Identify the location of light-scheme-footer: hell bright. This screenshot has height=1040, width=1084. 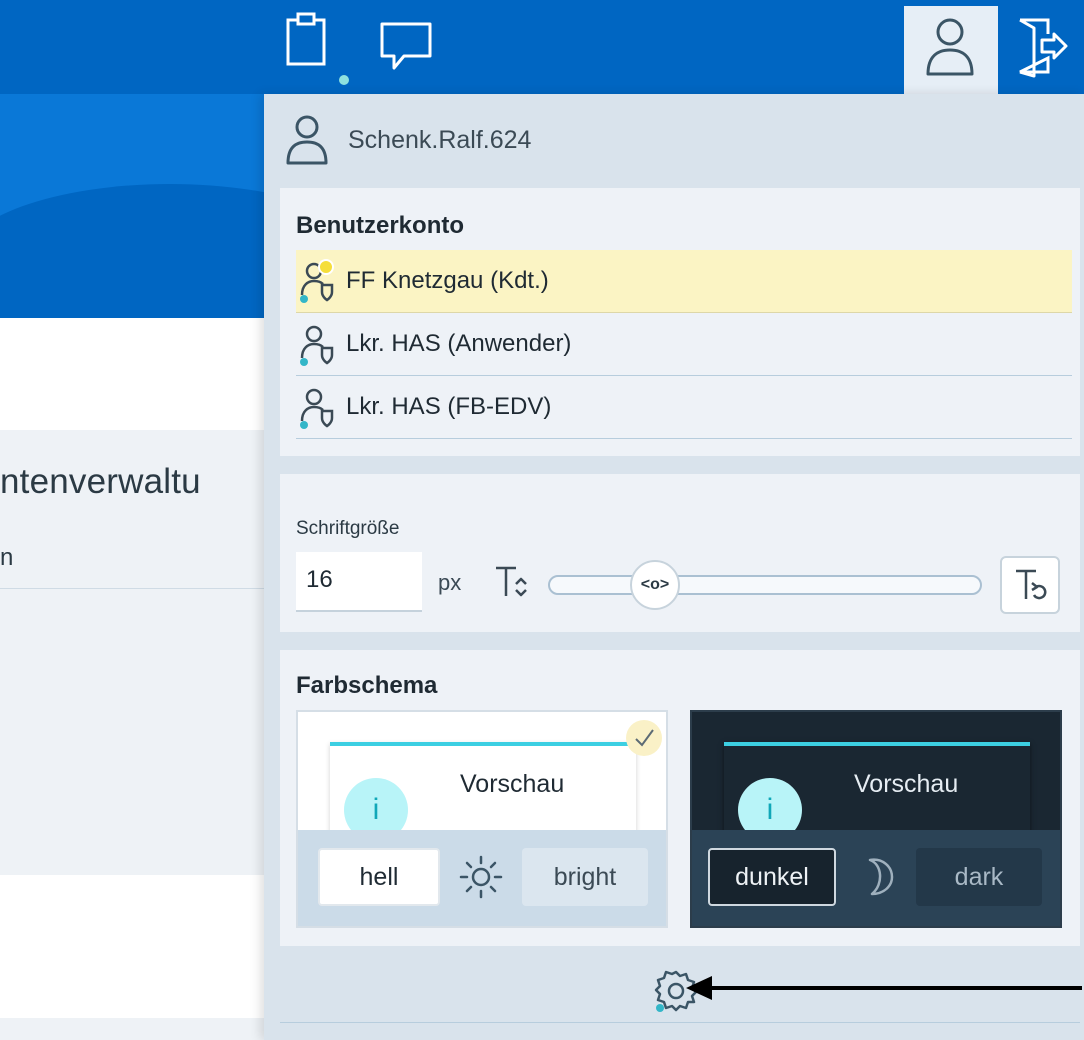
(482, 878).